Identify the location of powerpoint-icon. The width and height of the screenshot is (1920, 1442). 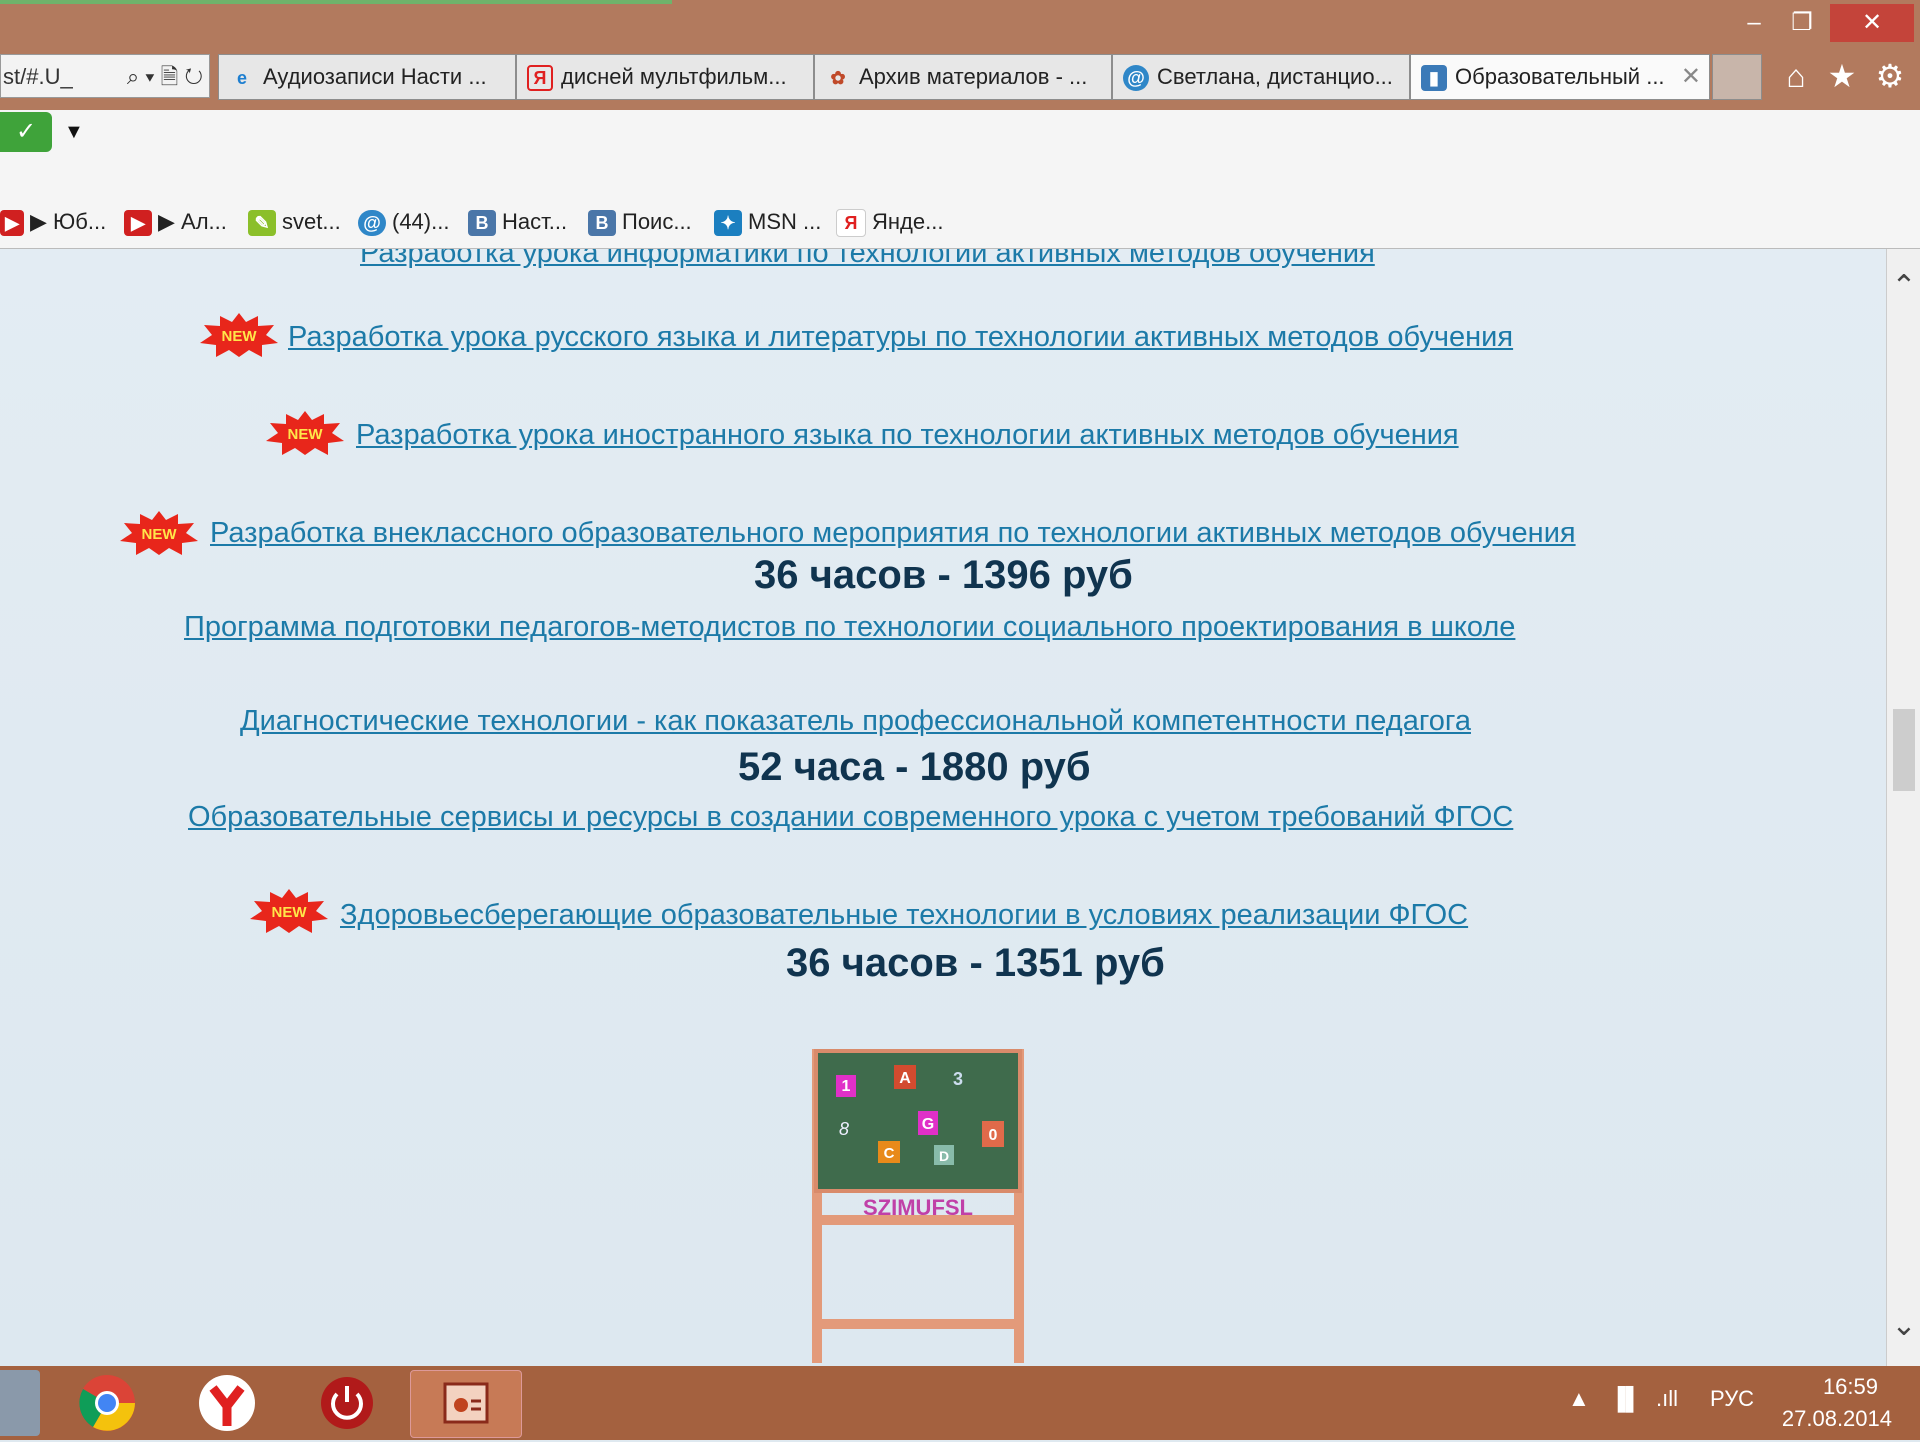
(466, 1404).